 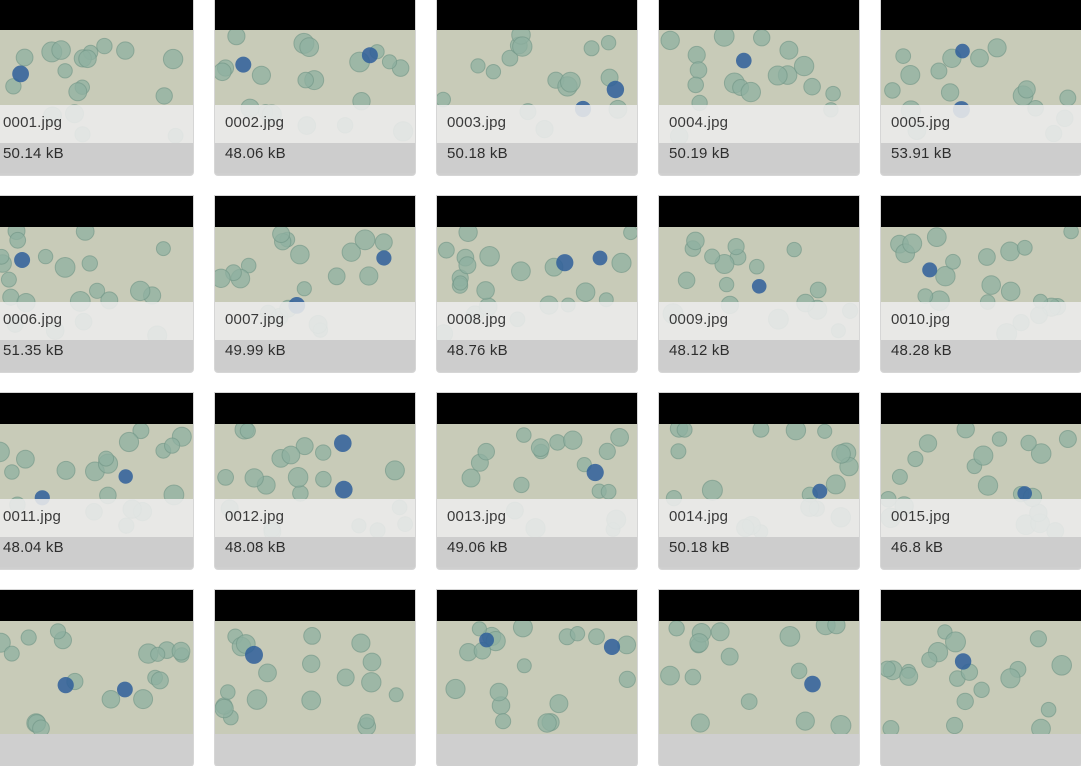 What do you see at coordinates (477, 350) in the screenshot?
I see `filesize-label: 48.76 kB` at bounding box center [477, 350].